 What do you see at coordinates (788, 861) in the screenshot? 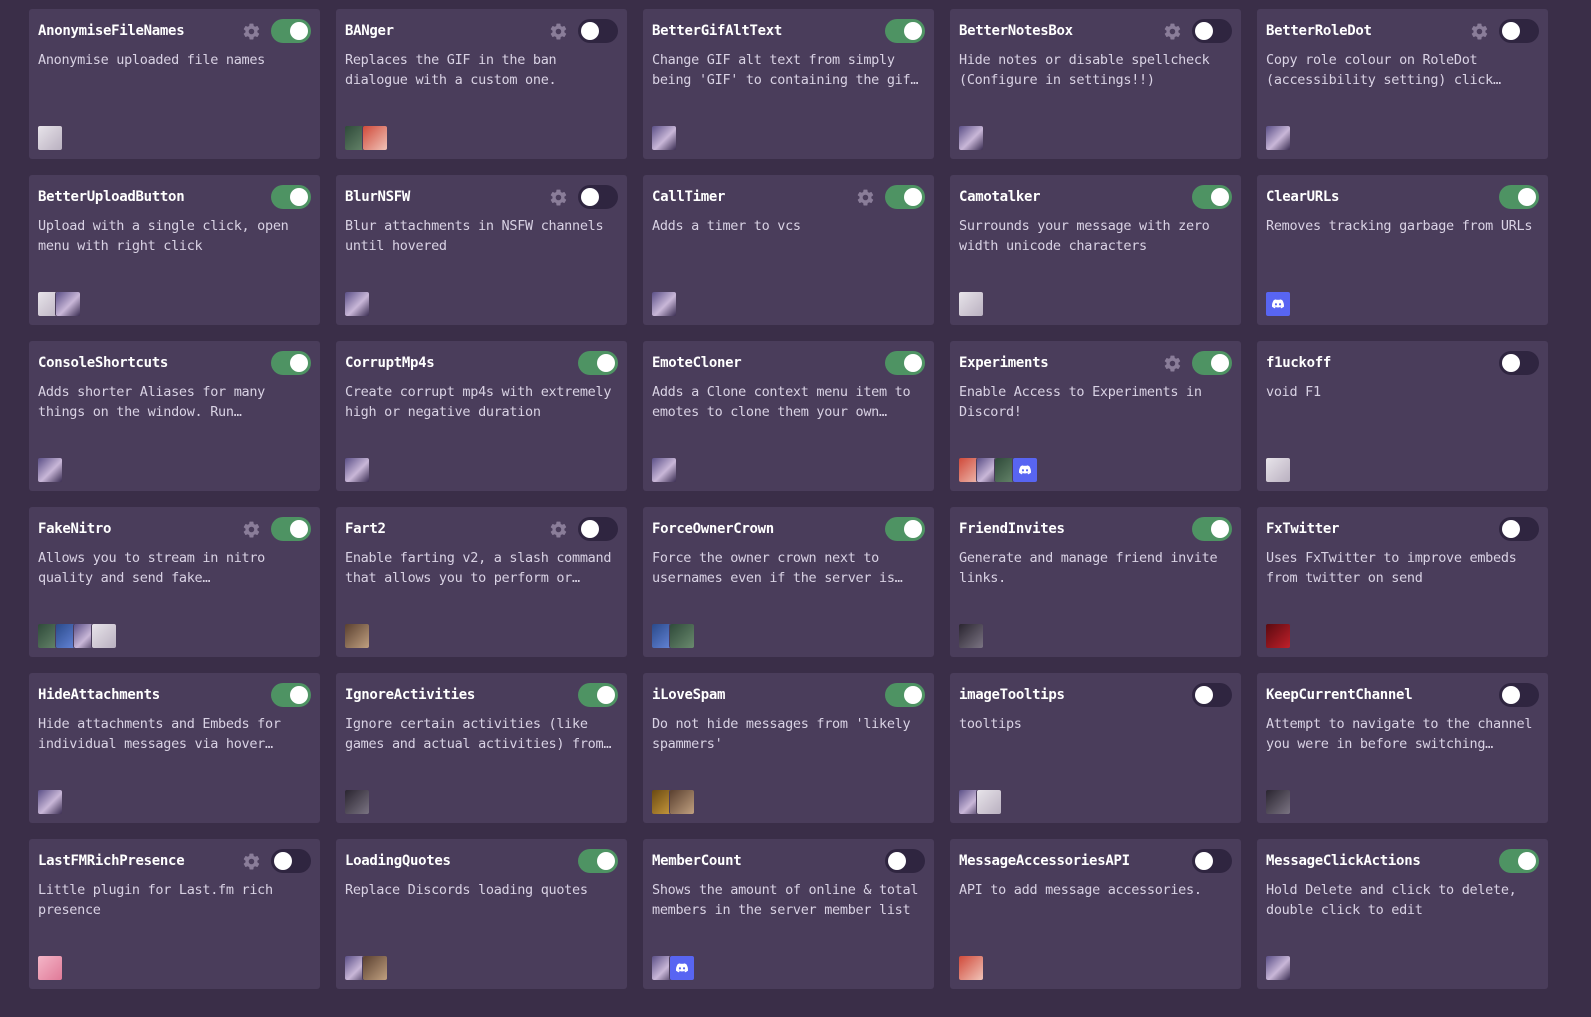
I see `plugin-card-header: MemberCount` at bounding box center [788, 861].